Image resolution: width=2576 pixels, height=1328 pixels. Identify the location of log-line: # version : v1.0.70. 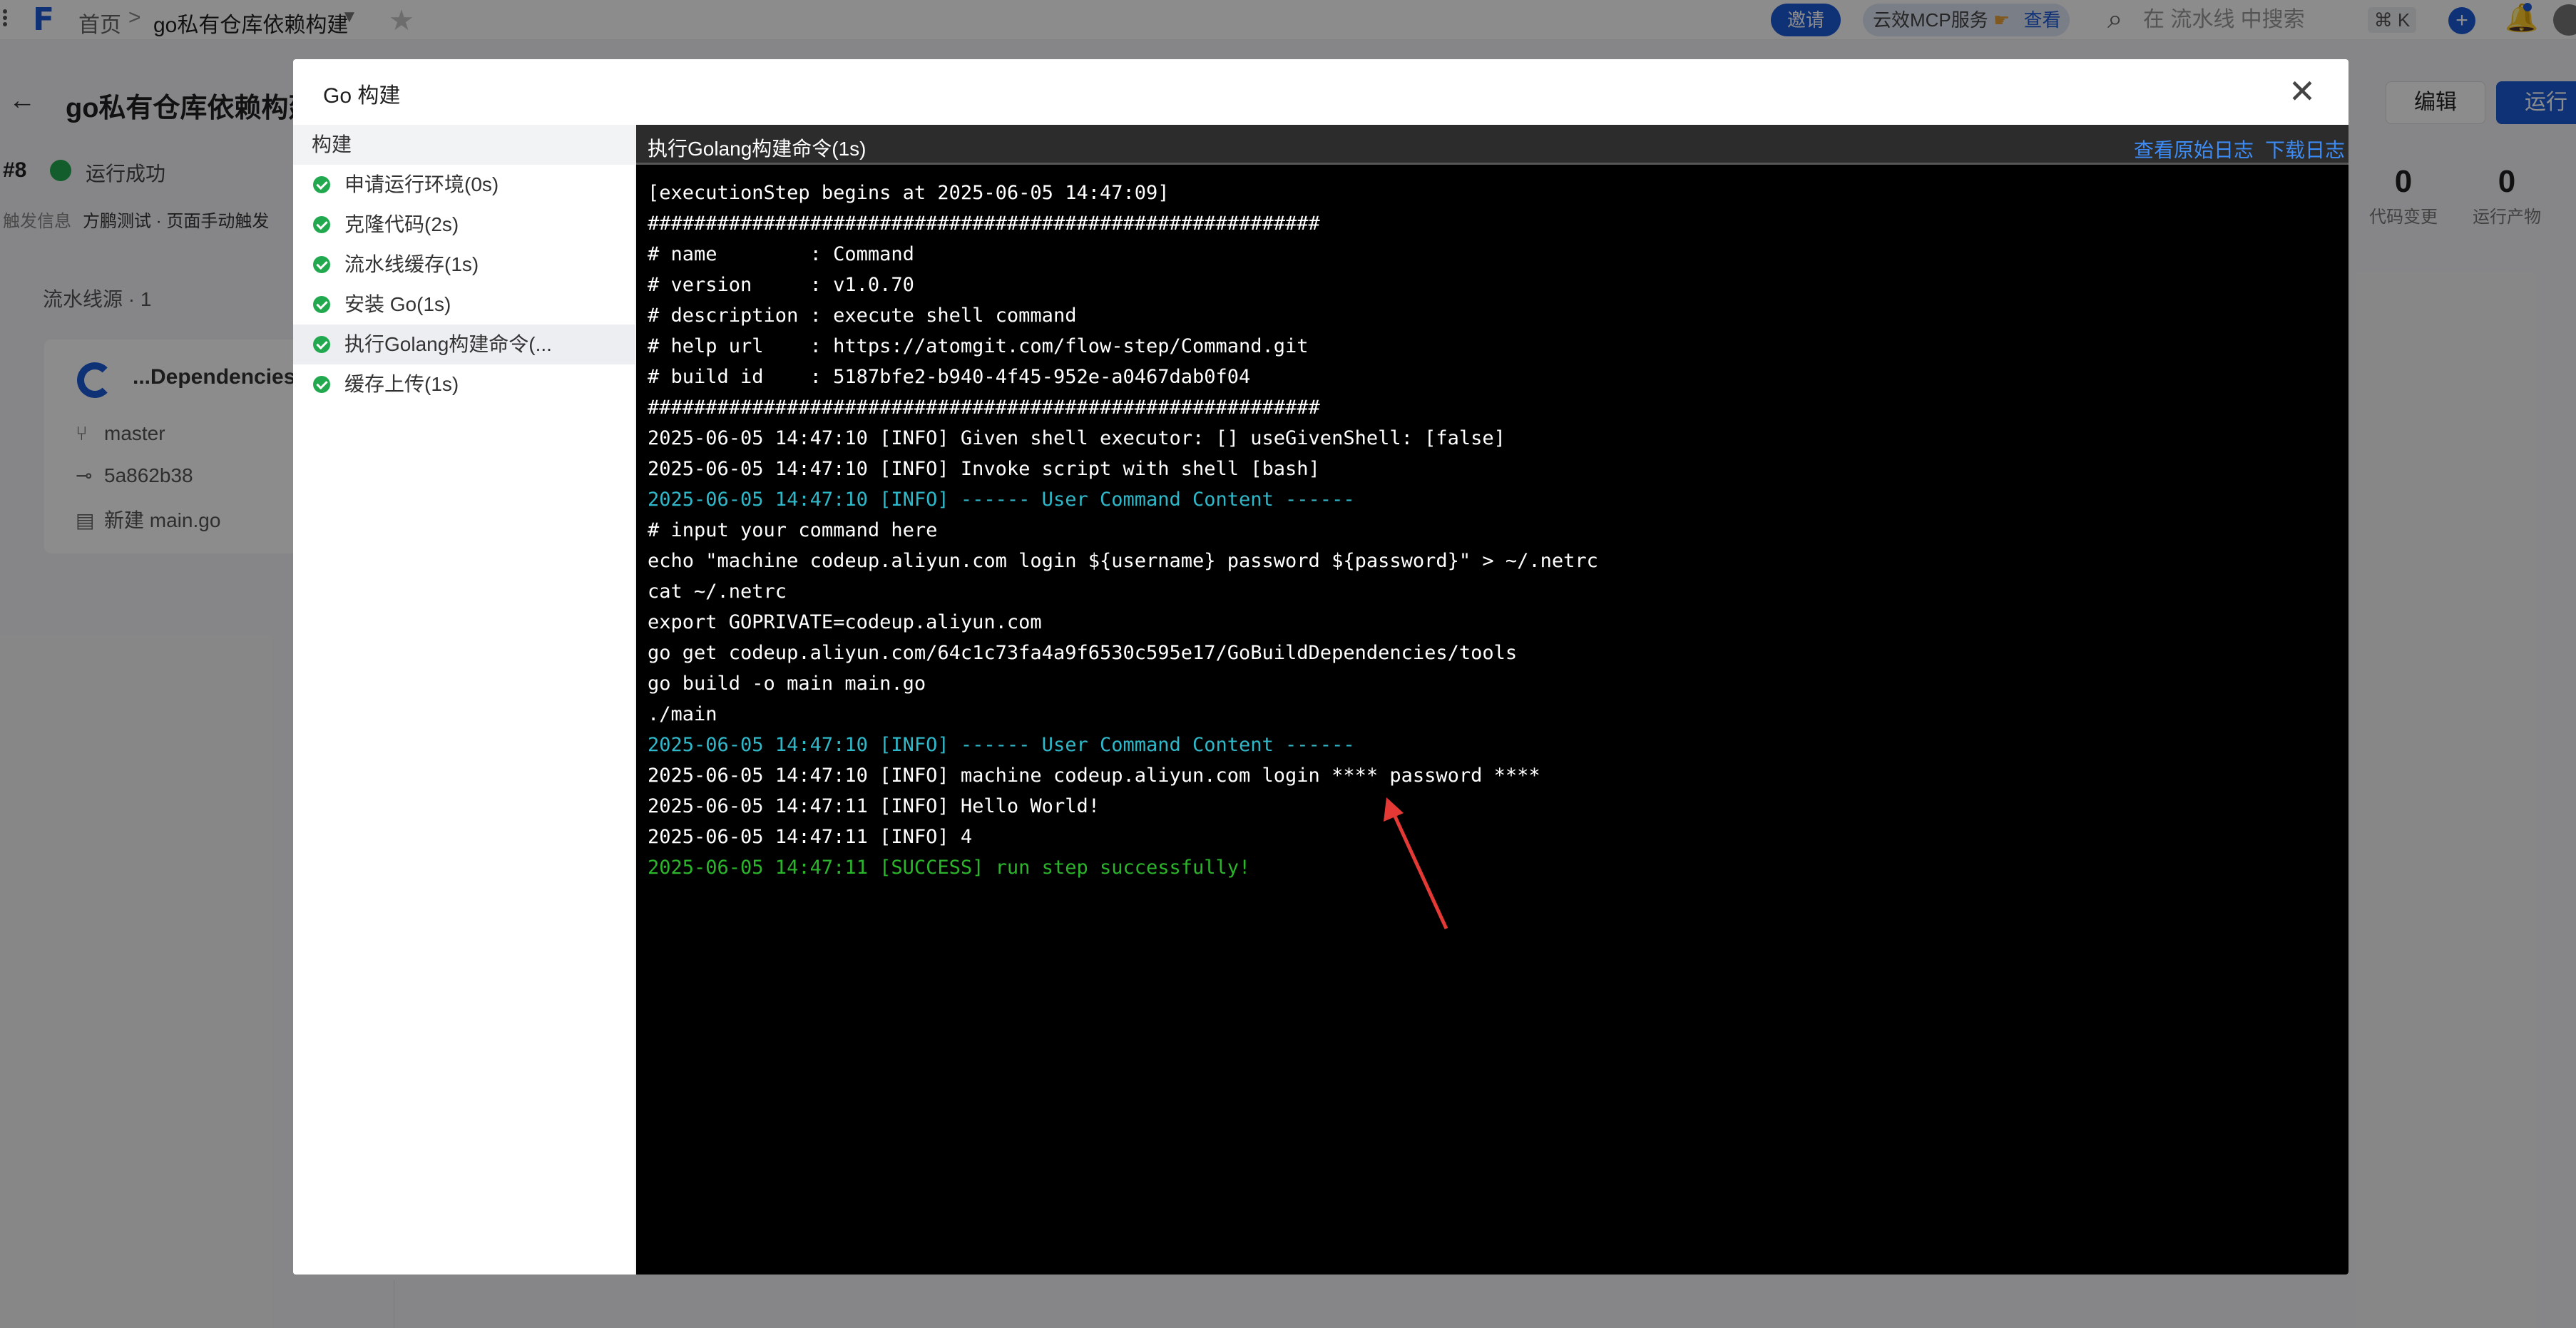
(781, 285).